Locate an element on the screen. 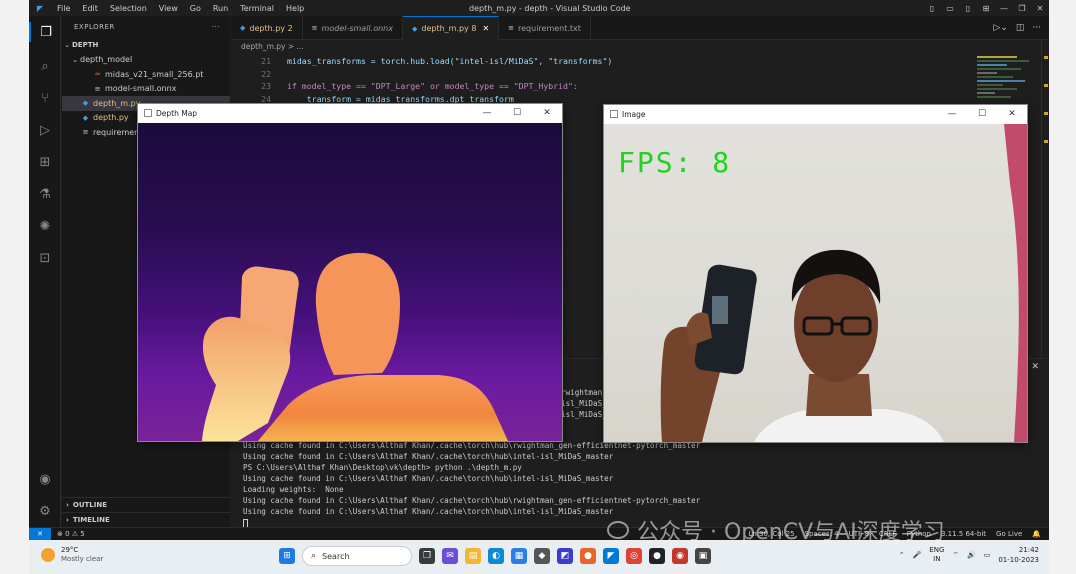 Image resolution: width=1076 pixels, height=574 pixels. menu-terminal: Terminal is located at coordinates (257, 8).